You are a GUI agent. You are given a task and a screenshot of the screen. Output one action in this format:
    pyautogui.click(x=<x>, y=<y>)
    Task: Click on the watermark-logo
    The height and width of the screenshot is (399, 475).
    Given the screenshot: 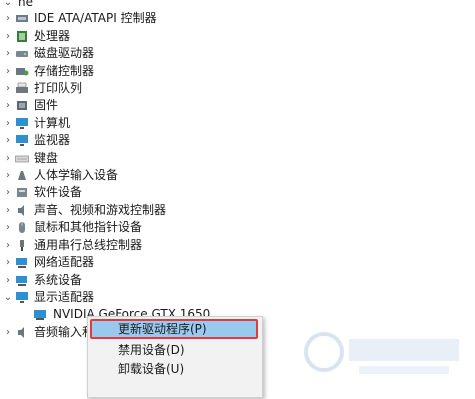 What is the action you would take?
    pyautogui.click(x=381, y=353)
    